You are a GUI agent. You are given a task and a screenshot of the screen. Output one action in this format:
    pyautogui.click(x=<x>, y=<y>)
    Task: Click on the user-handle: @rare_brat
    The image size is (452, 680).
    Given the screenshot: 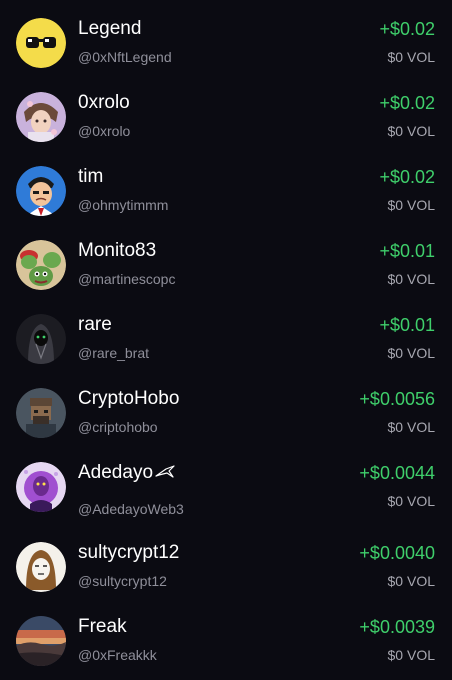 What is the action you would take?
    pyautogui.click(x=113, y=353)
    